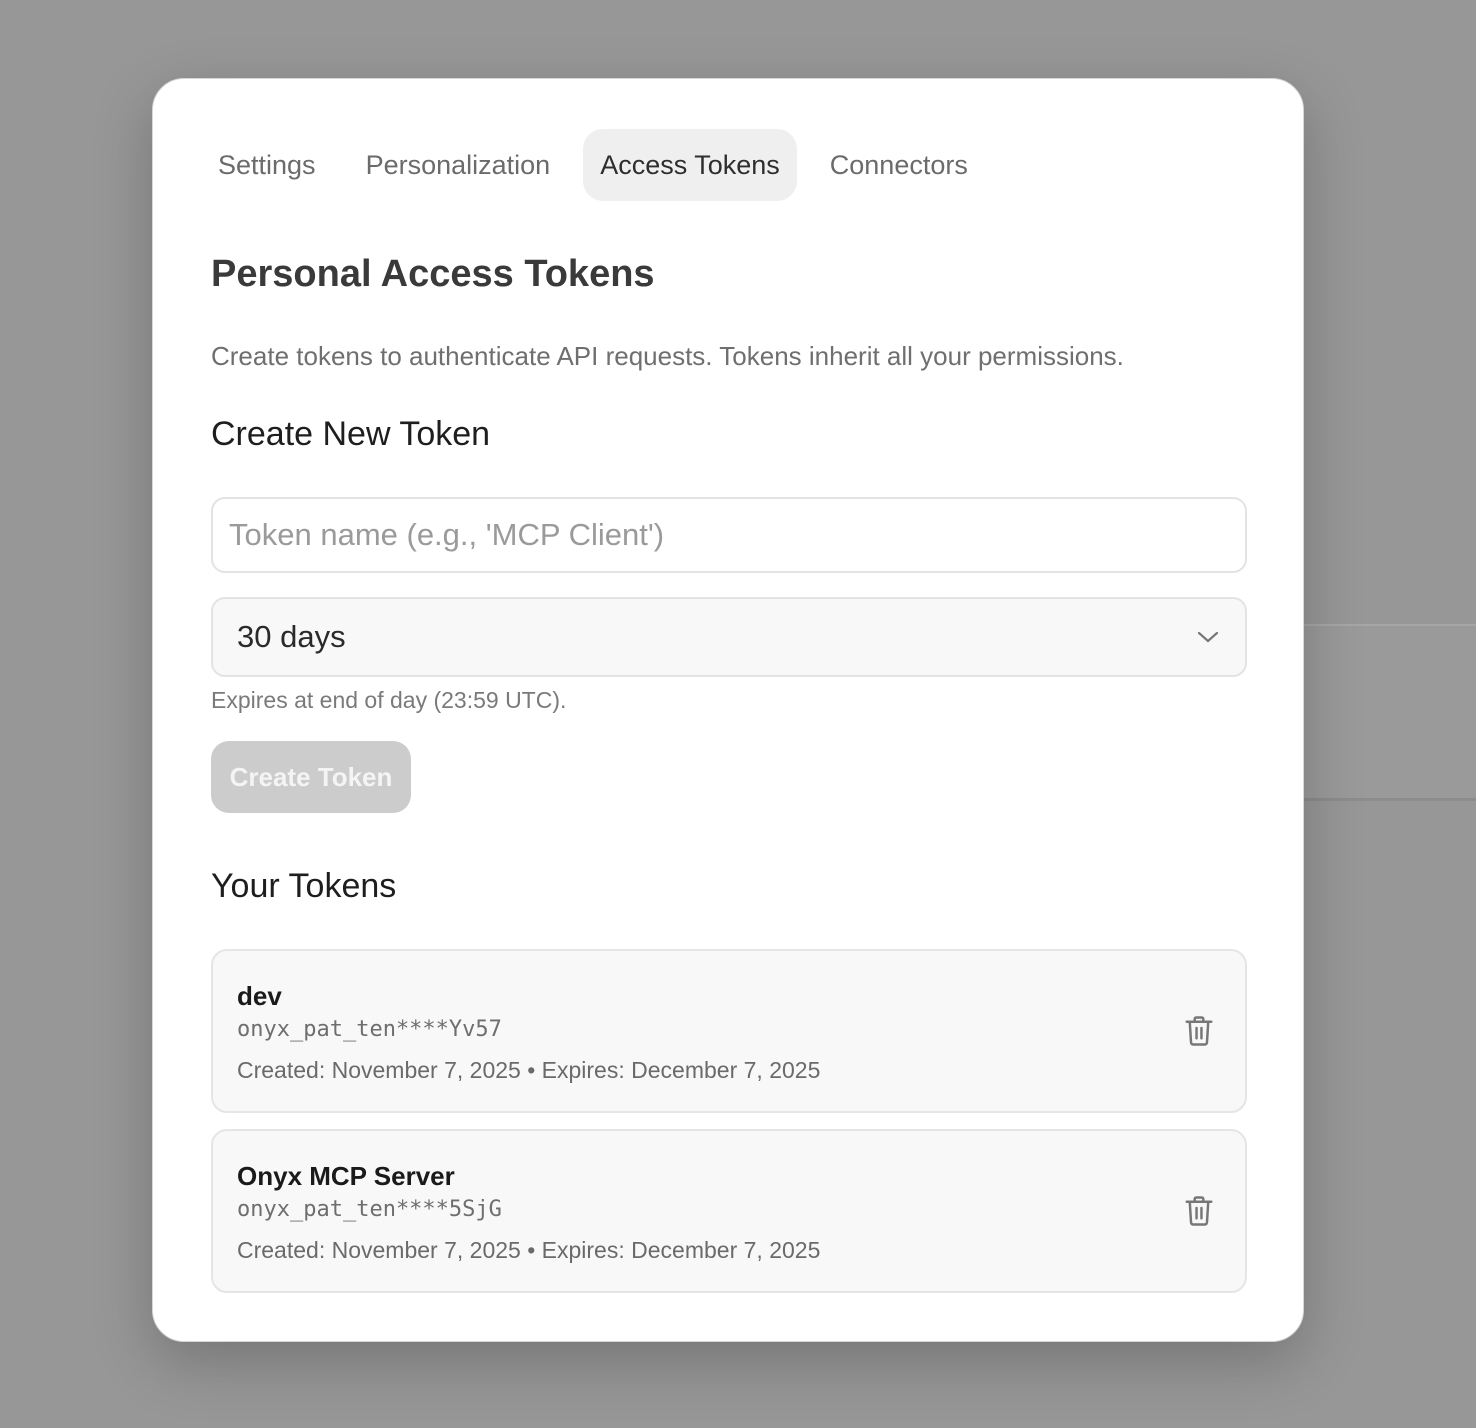  Describe the element at coordinates (259, 996) in the screenshot. I see `token-name: dev` at that location.